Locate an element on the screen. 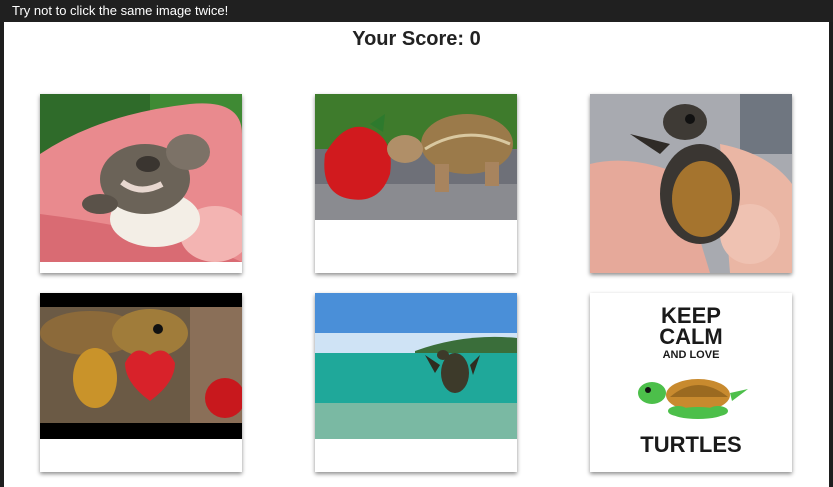 The height and width of the screenshot is (487, 833). hatchling-in-egg-image is located at coordinates (141, 178).